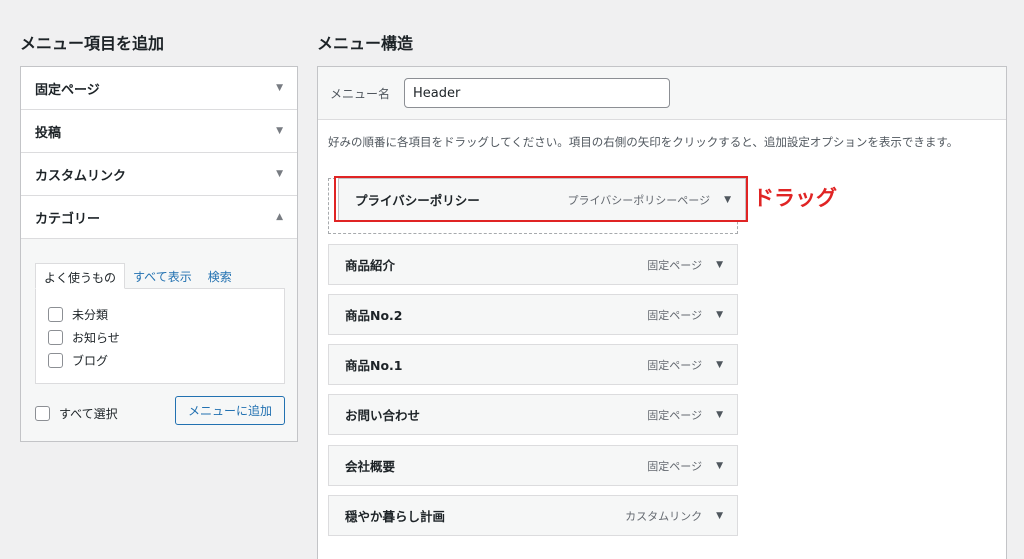 This screenshot has width=1024, height=559. What do you see at coordinates (162, 276) in the screenshot?
I see `tab-view-all: すべて表示` at bounding box center [162, 276].